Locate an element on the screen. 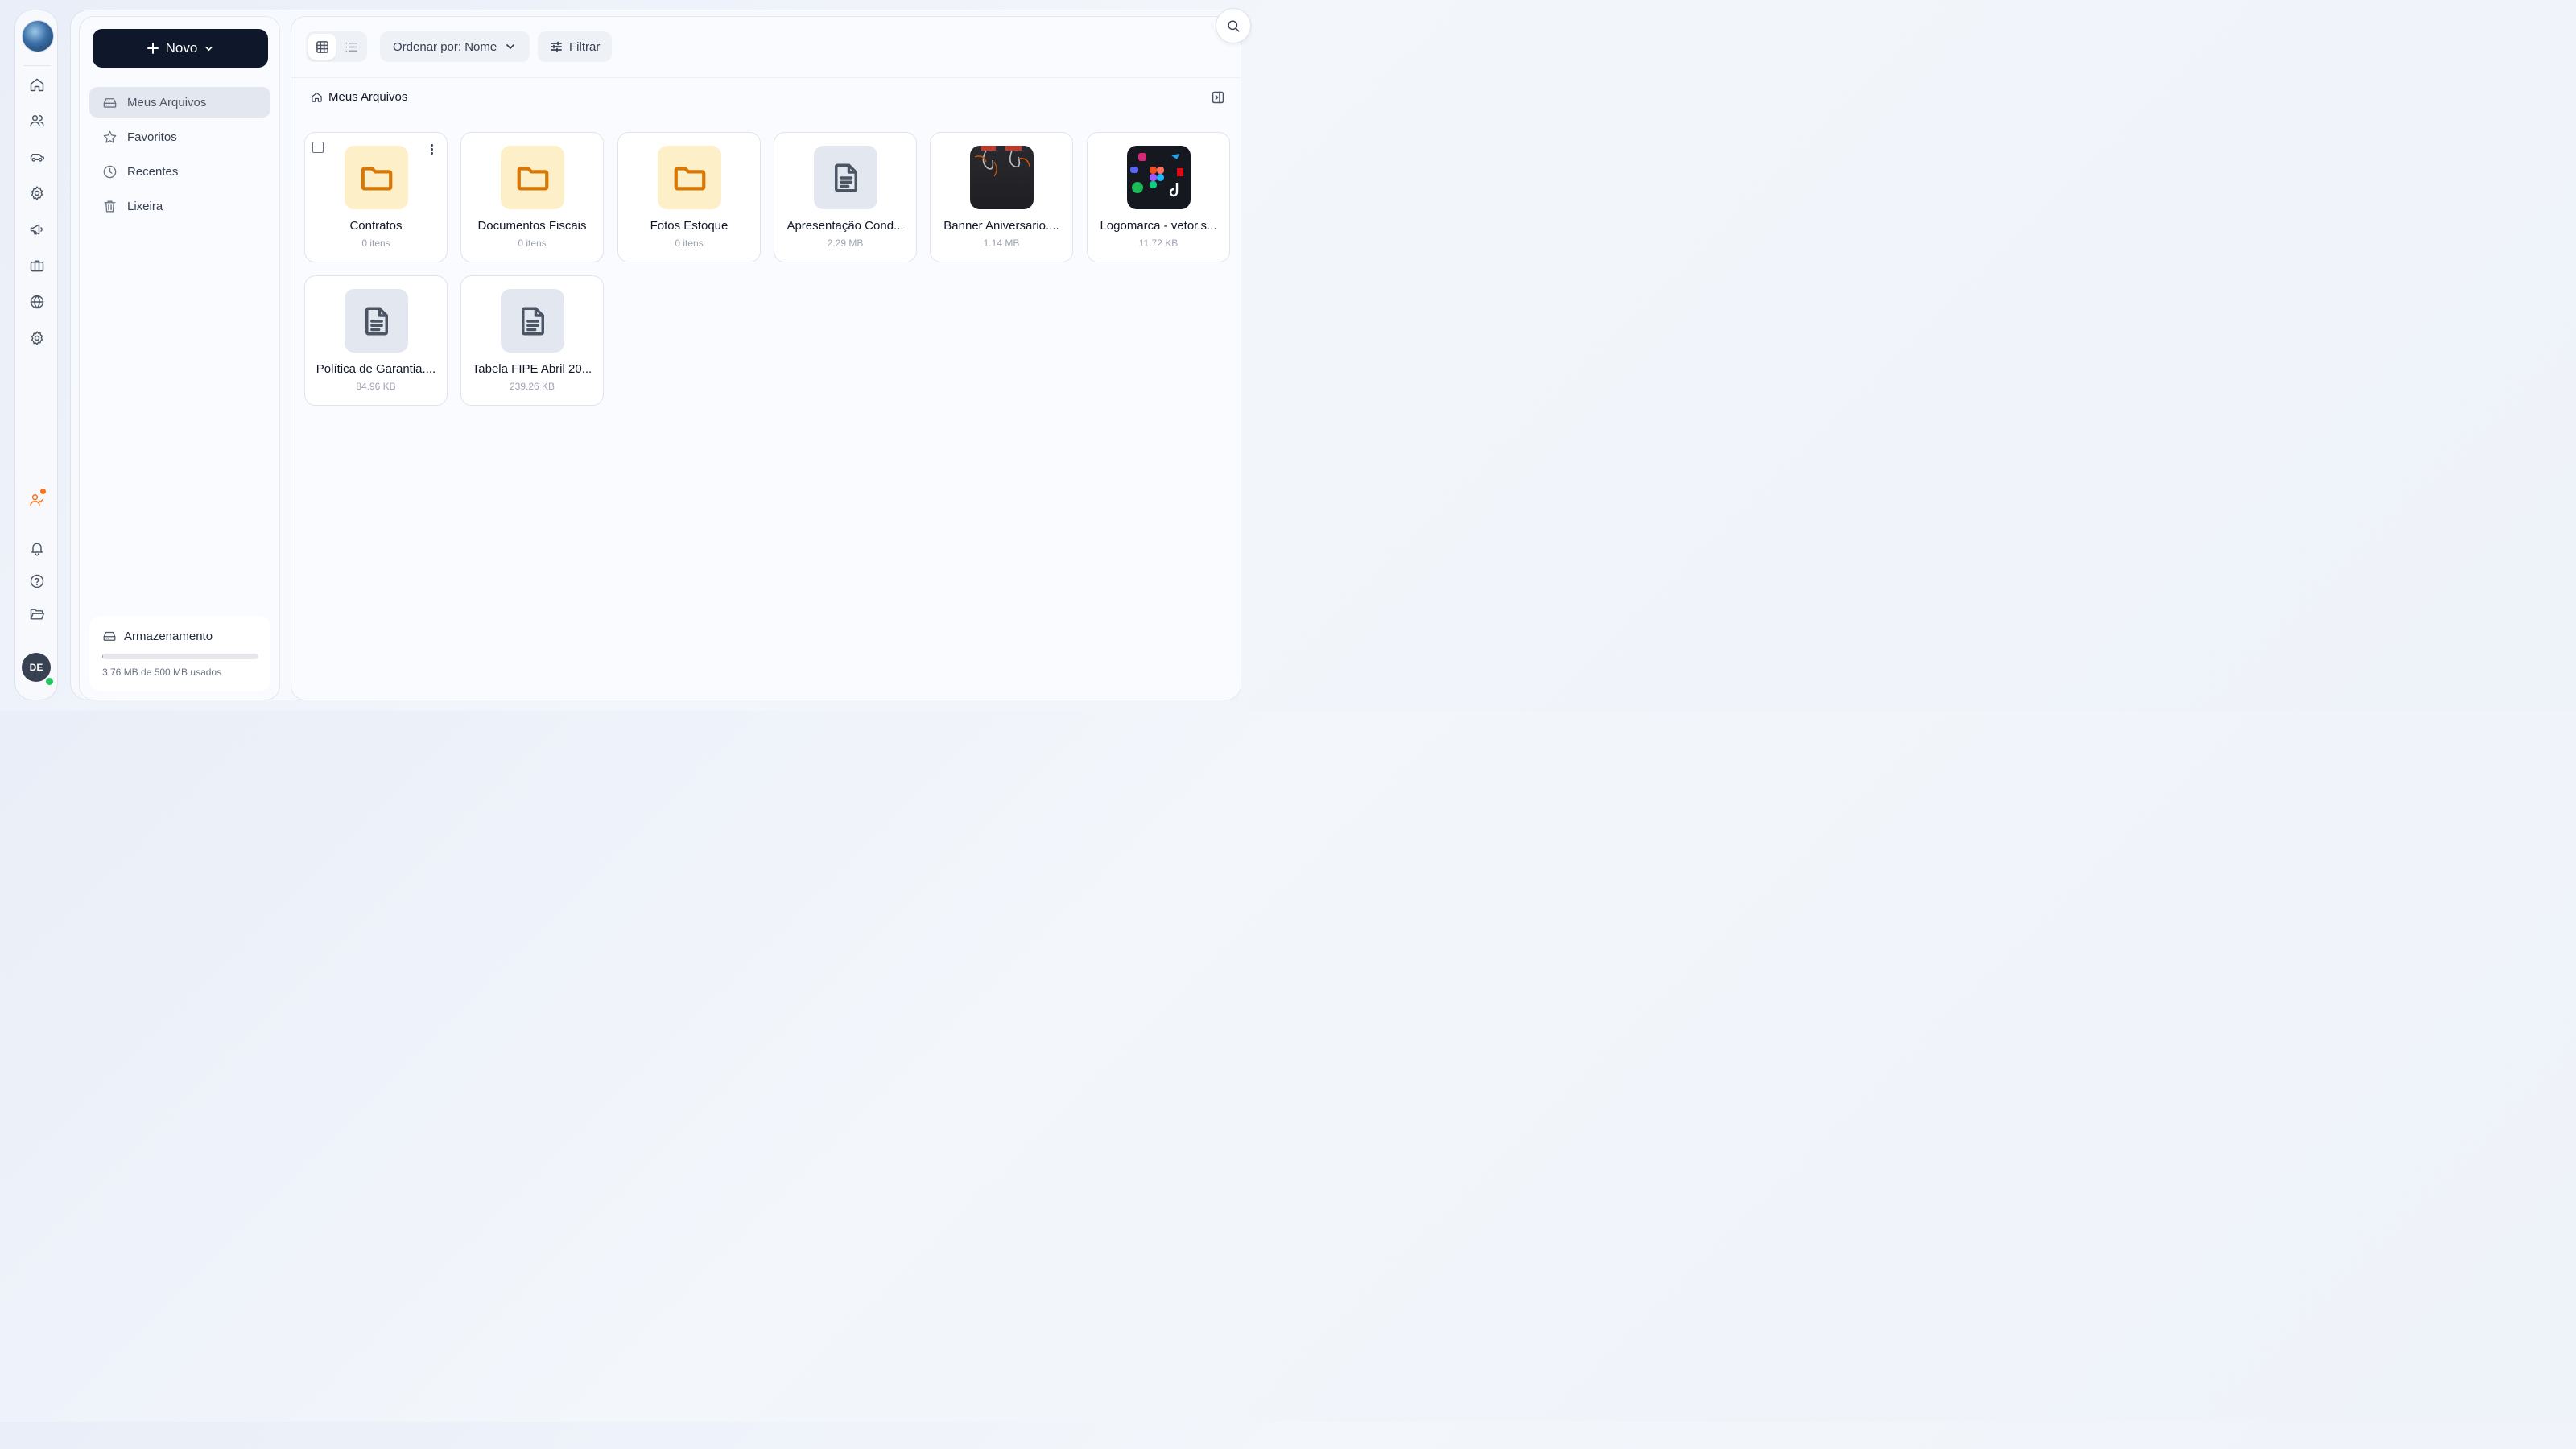  global-search-button is located at coordinates (1233, 25).